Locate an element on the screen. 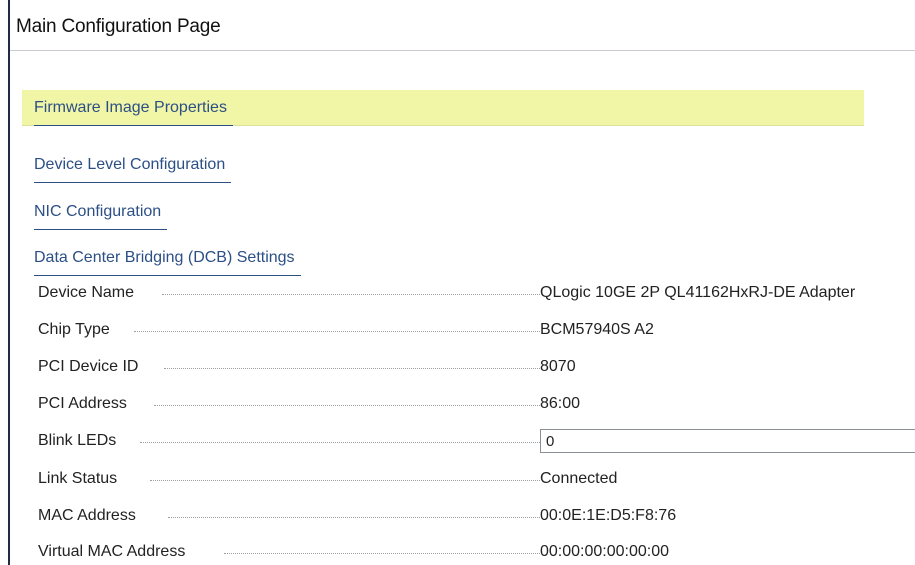 The height and width of the screenshot is (565, 915). chip-type-value: BCM57940S A2 is located at coordinates (597, 329).